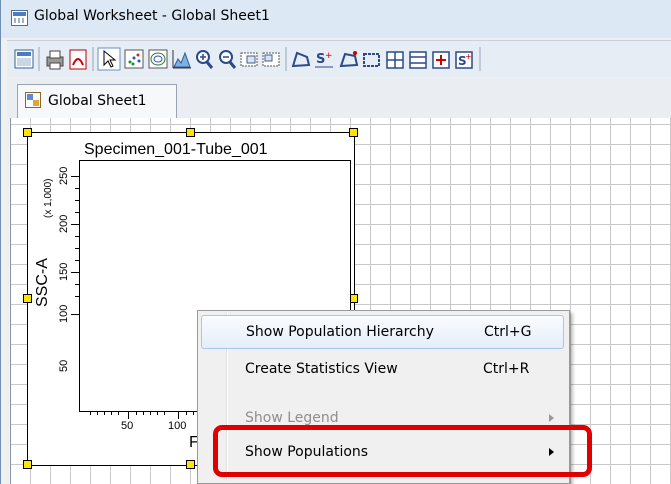 Image resolution: width=671 pixels, height=484 pixels. Describe the element at coordinates (33, 100) in the screenshot. I see `sheet-icon` at that location.